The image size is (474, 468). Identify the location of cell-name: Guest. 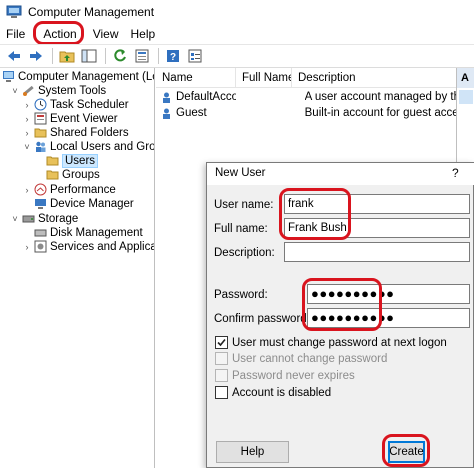
(191, 113).